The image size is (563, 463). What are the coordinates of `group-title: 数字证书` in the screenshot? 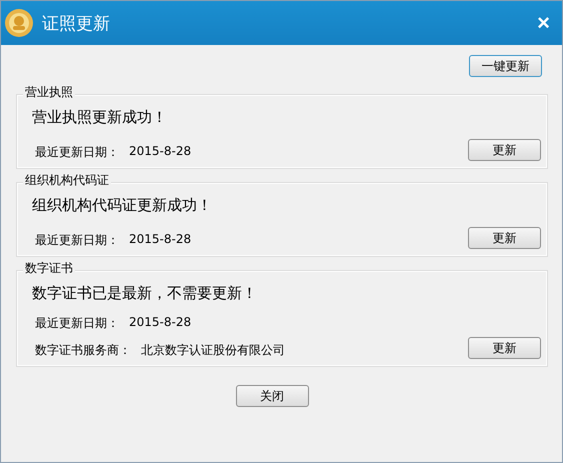 It's located at (49, 268).